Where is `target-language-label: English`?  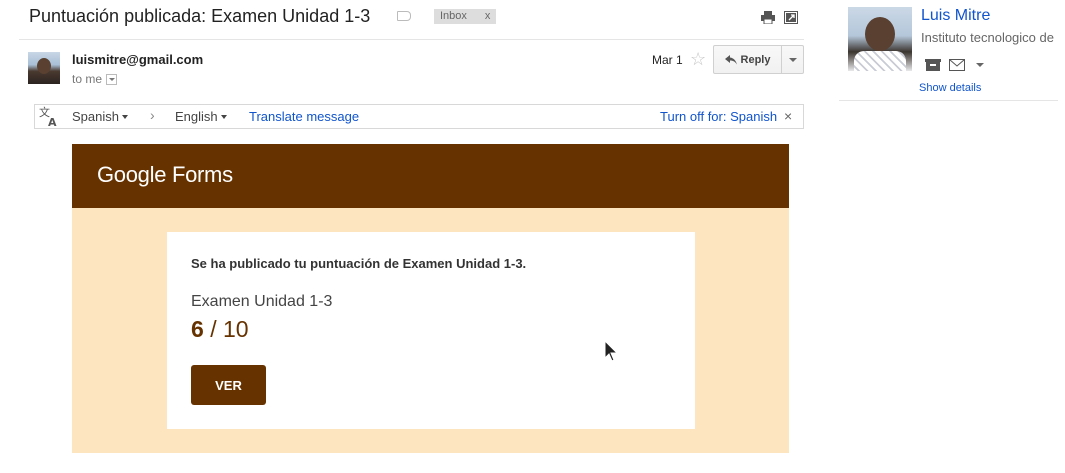
target-language-label: English is located at coordinates (196, 116).